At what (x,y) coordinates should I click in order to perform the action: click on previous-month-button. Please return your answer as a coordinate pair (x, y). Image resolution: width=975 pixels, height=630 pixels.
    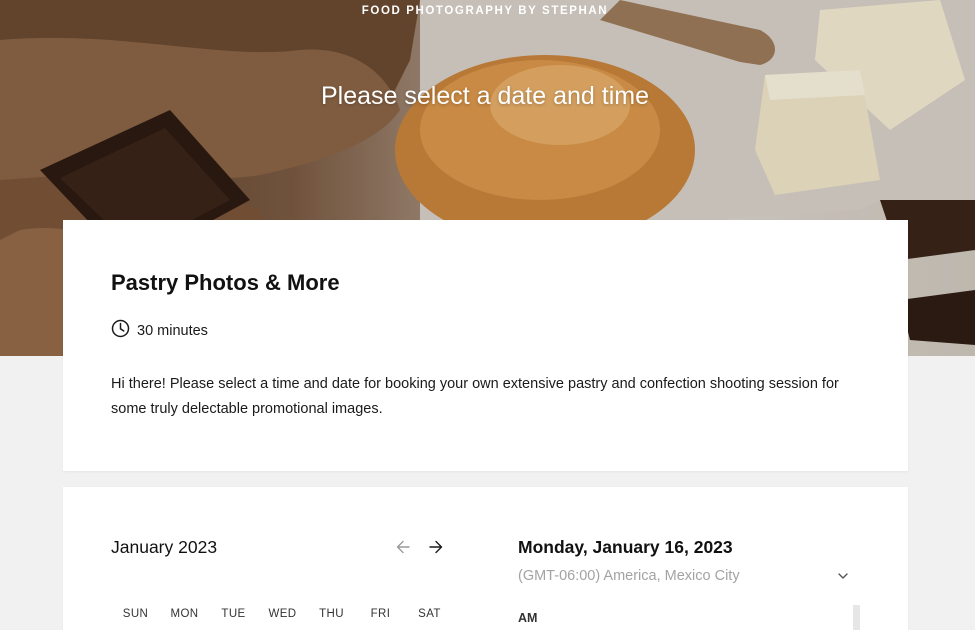
    Looking at the image, I should click on (403, 547).